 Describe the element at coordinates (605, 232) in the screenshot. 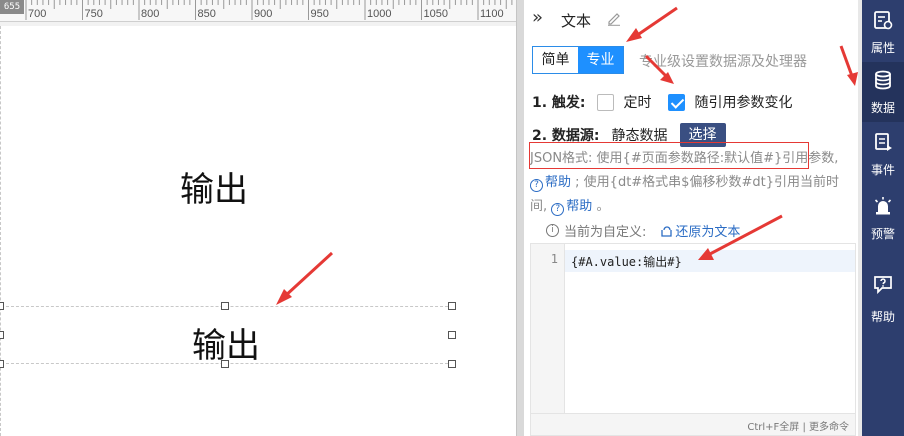

I see `custom-status-text: 当前为自定义:` at that location.